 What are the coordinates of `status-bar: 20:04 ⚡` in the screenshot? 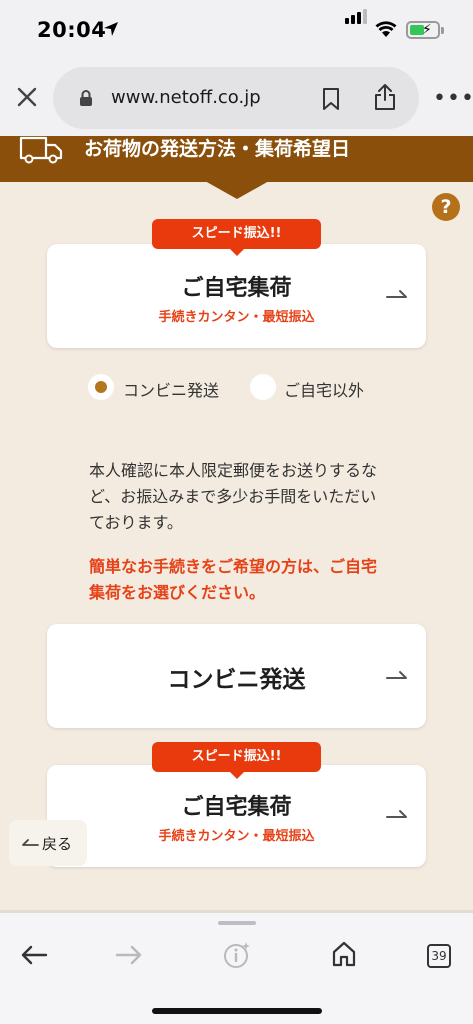 It's located at (236, 31).